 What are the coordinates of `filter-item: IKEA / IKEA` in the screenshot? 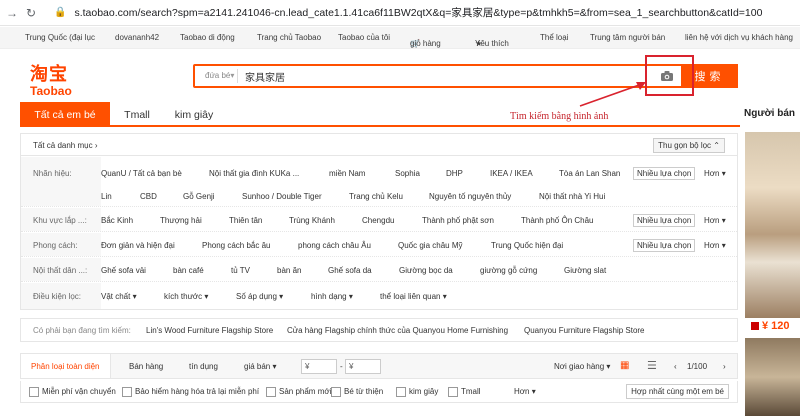 It's located at (511, 173).